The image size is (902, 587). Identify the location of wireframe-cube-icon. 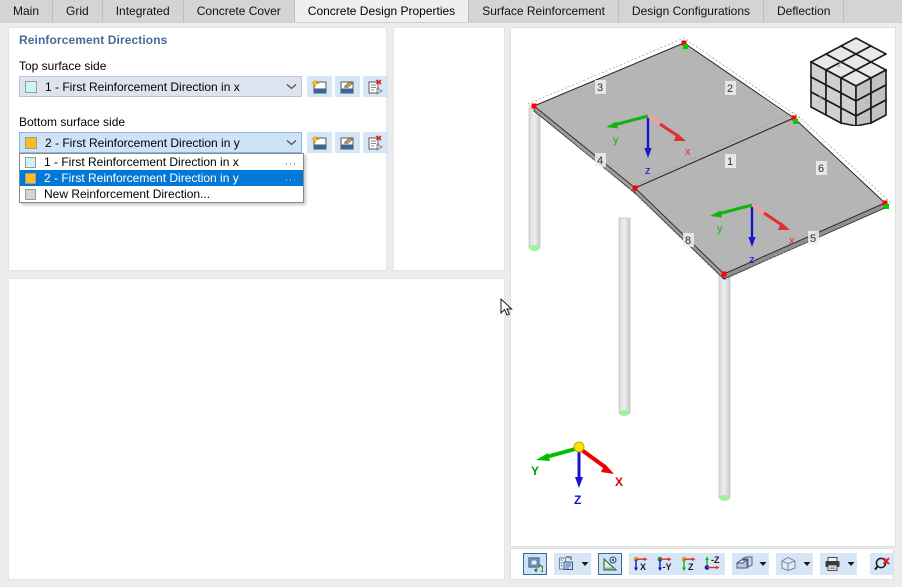
(788, 563).